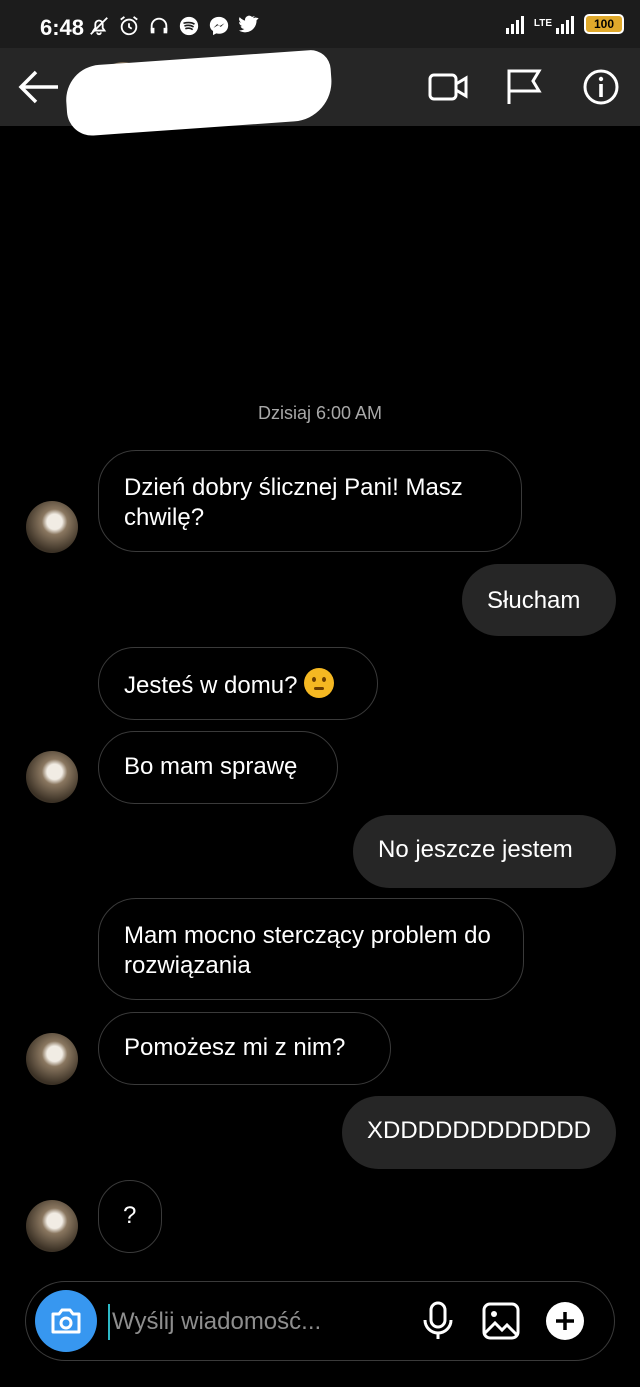 This screenshot has width=640, height=1387. What do you see at coordinates (319, 683) in the screenshot?
I see `thinking-face-icon` at bounding box center [319, 683].